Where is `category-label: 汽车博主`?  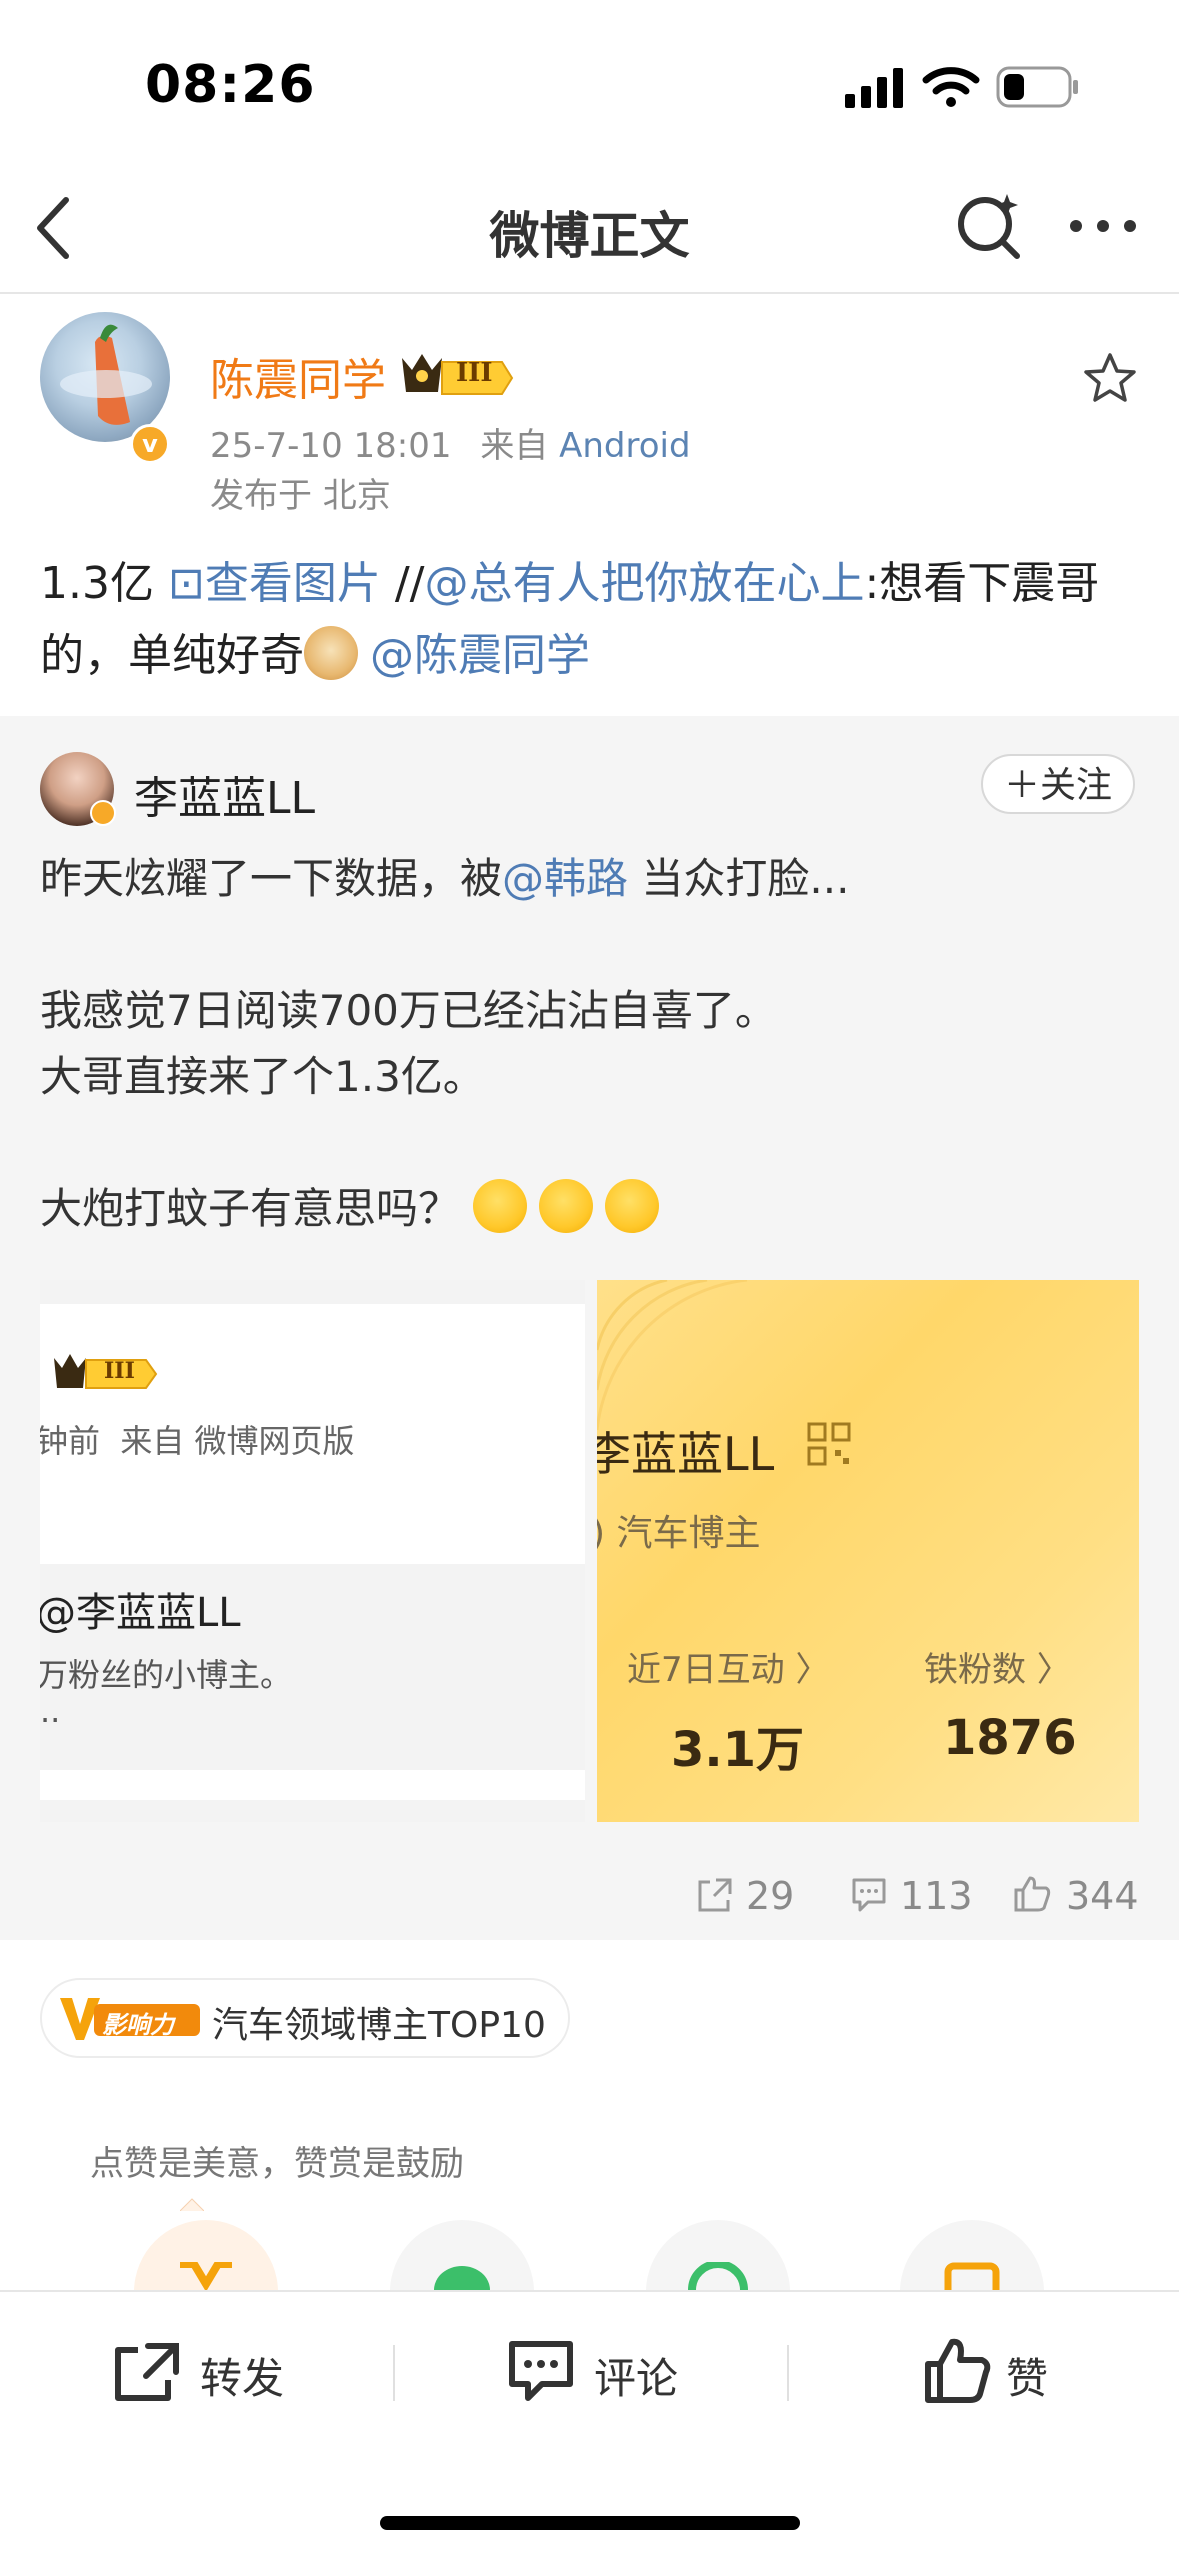
category-label: 汽车博主 is located at coordinates (688, 1533).